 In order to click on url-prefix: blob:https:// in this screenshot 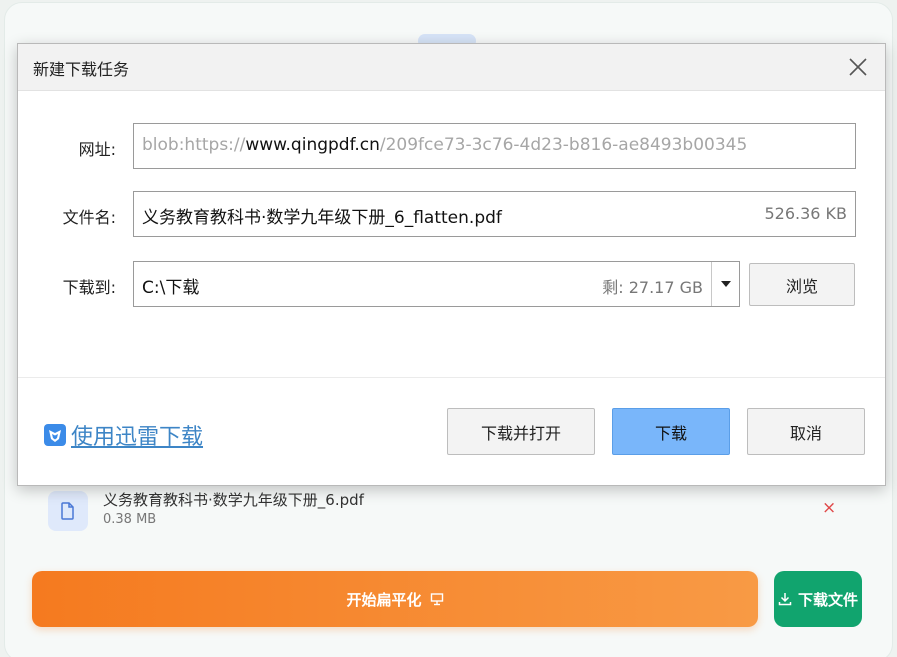, I will do `click(194, 145)`.